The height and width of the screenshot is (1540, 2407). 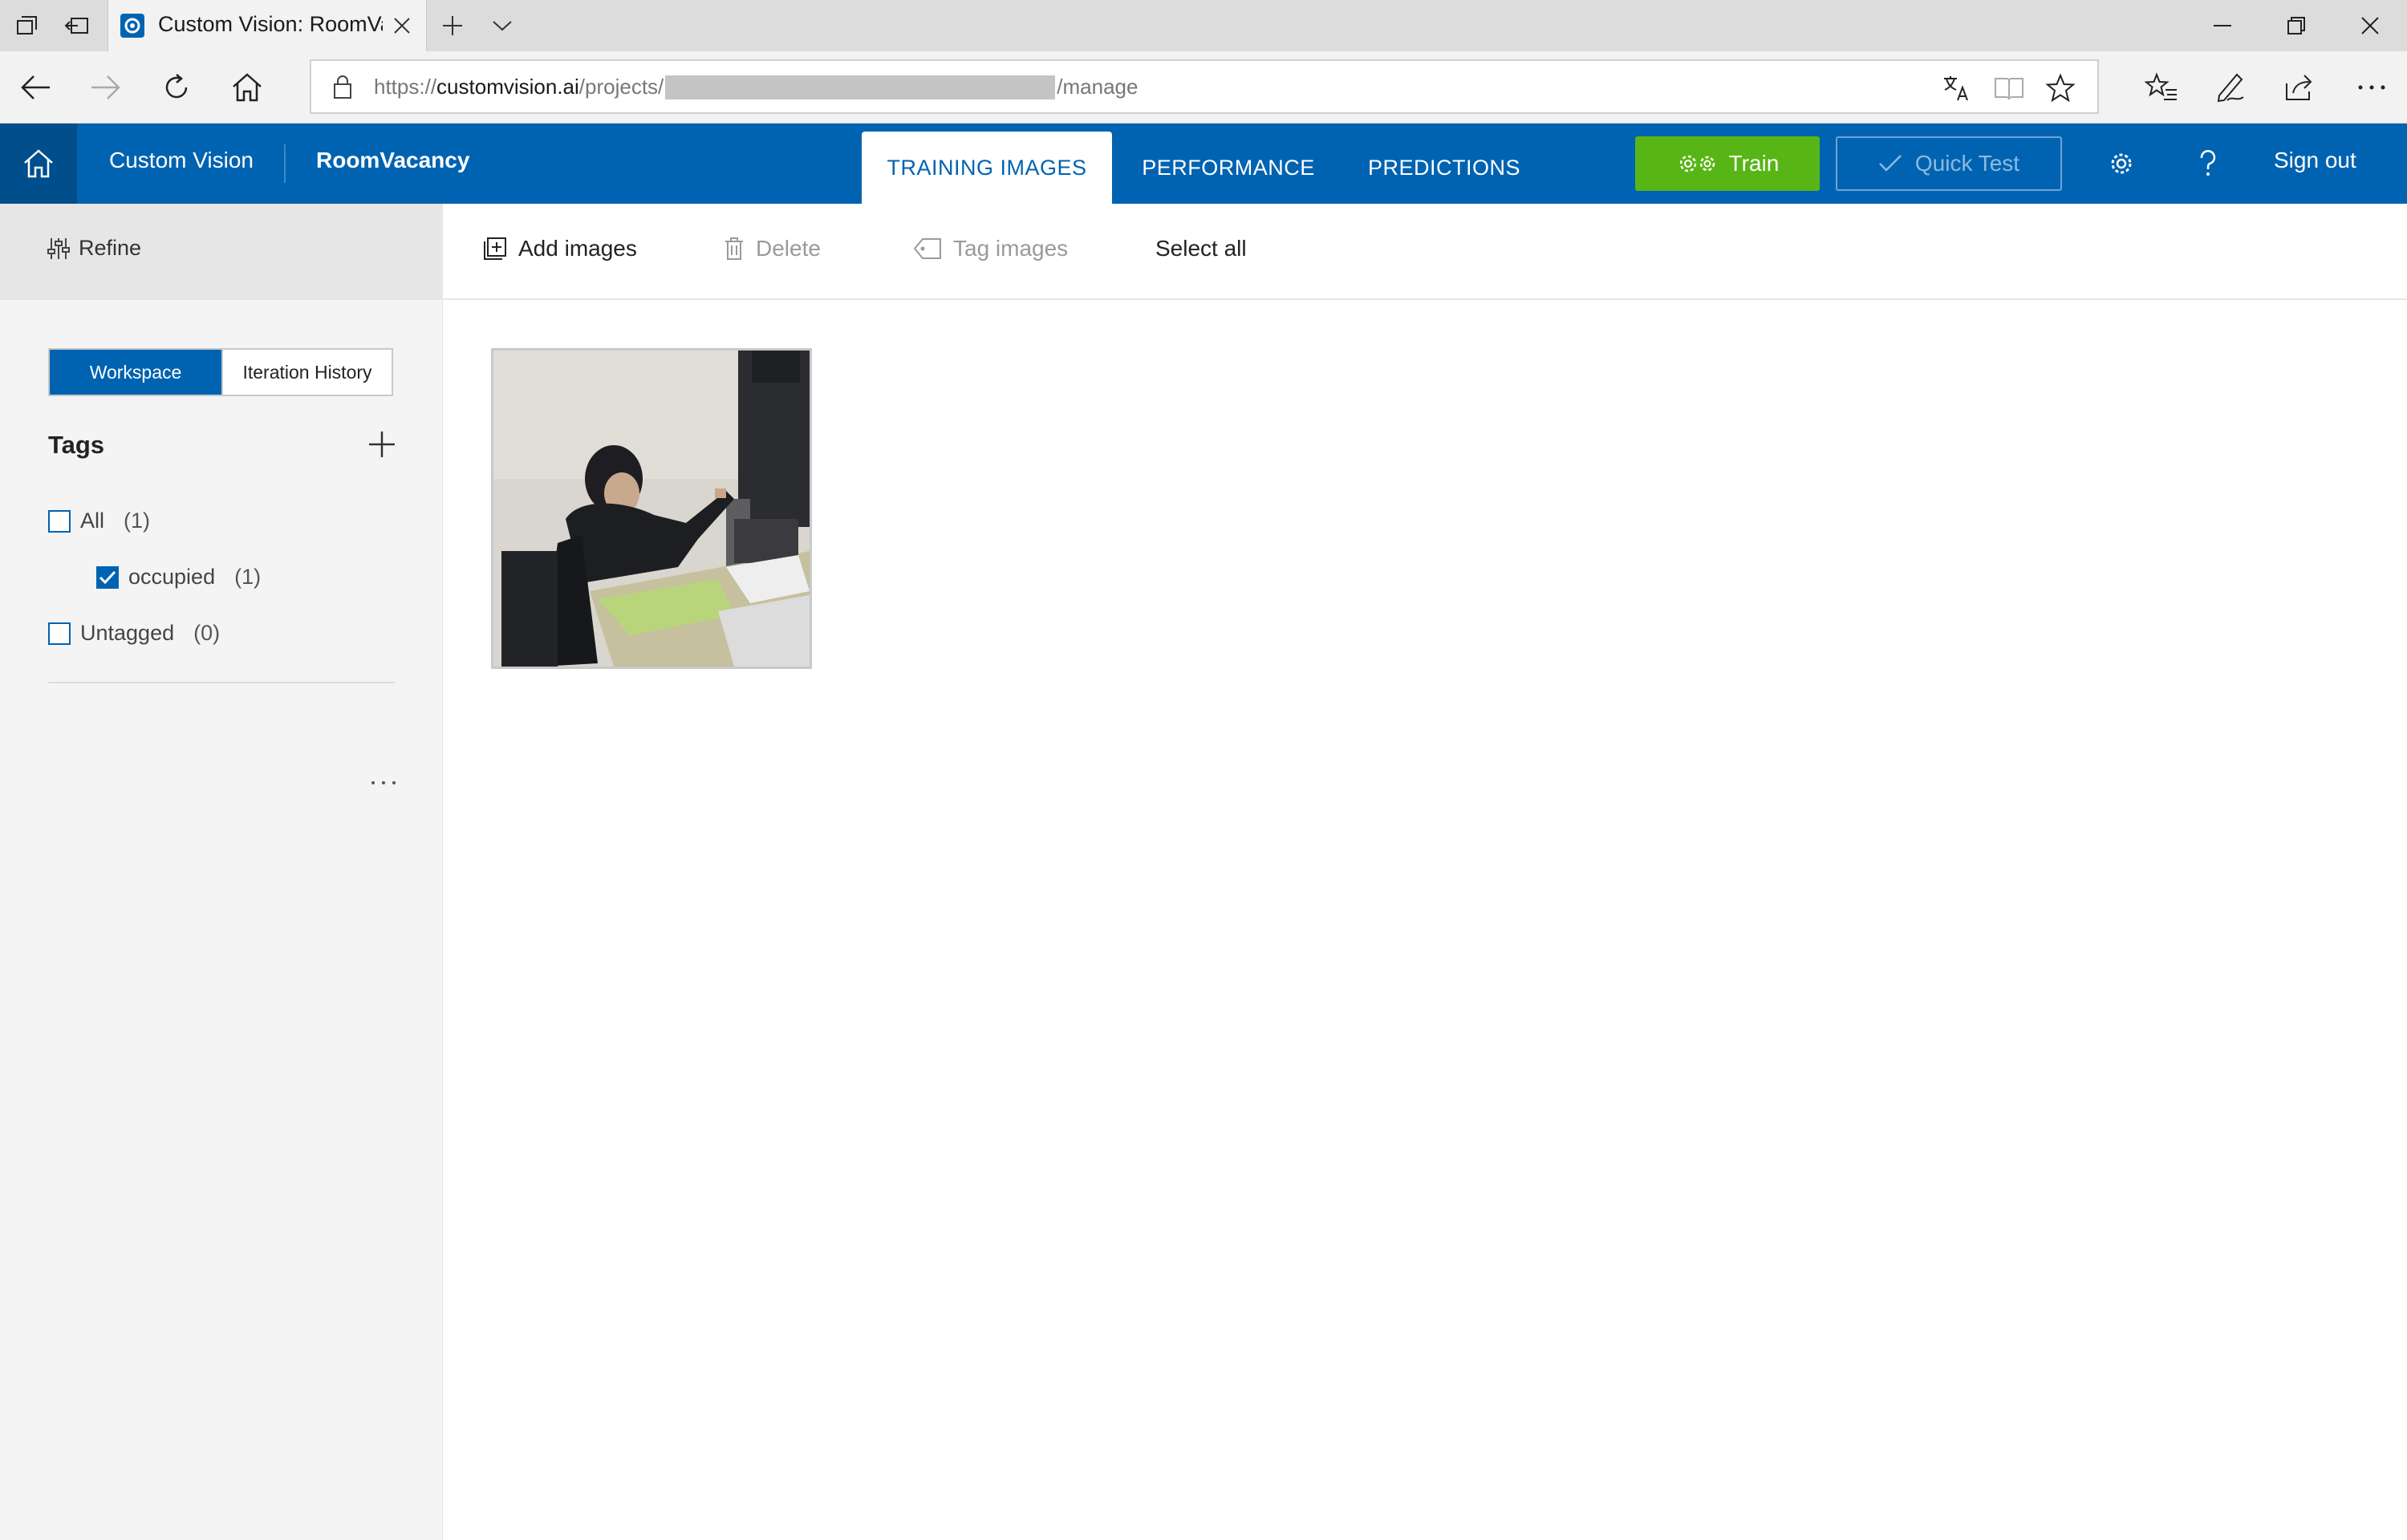 I want to click on train-button: Train, so click(x=1727, y=163).